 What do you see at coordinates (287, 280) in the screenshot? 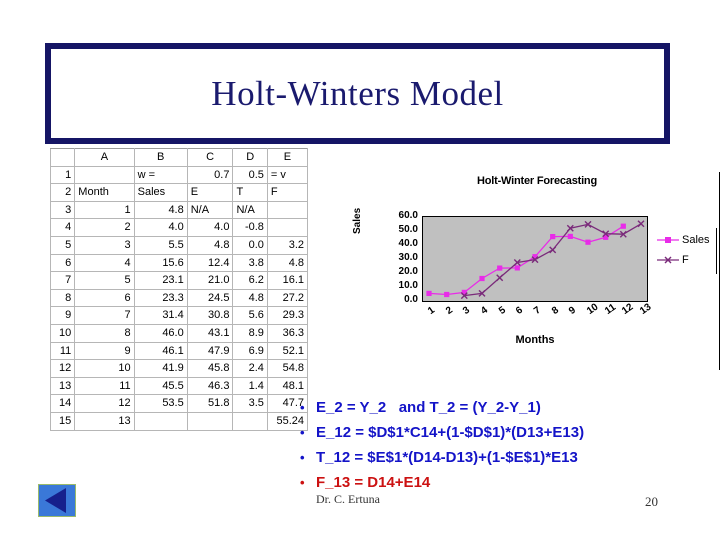
I see `table-cell: 16.1` at bounding box center [287, 280].